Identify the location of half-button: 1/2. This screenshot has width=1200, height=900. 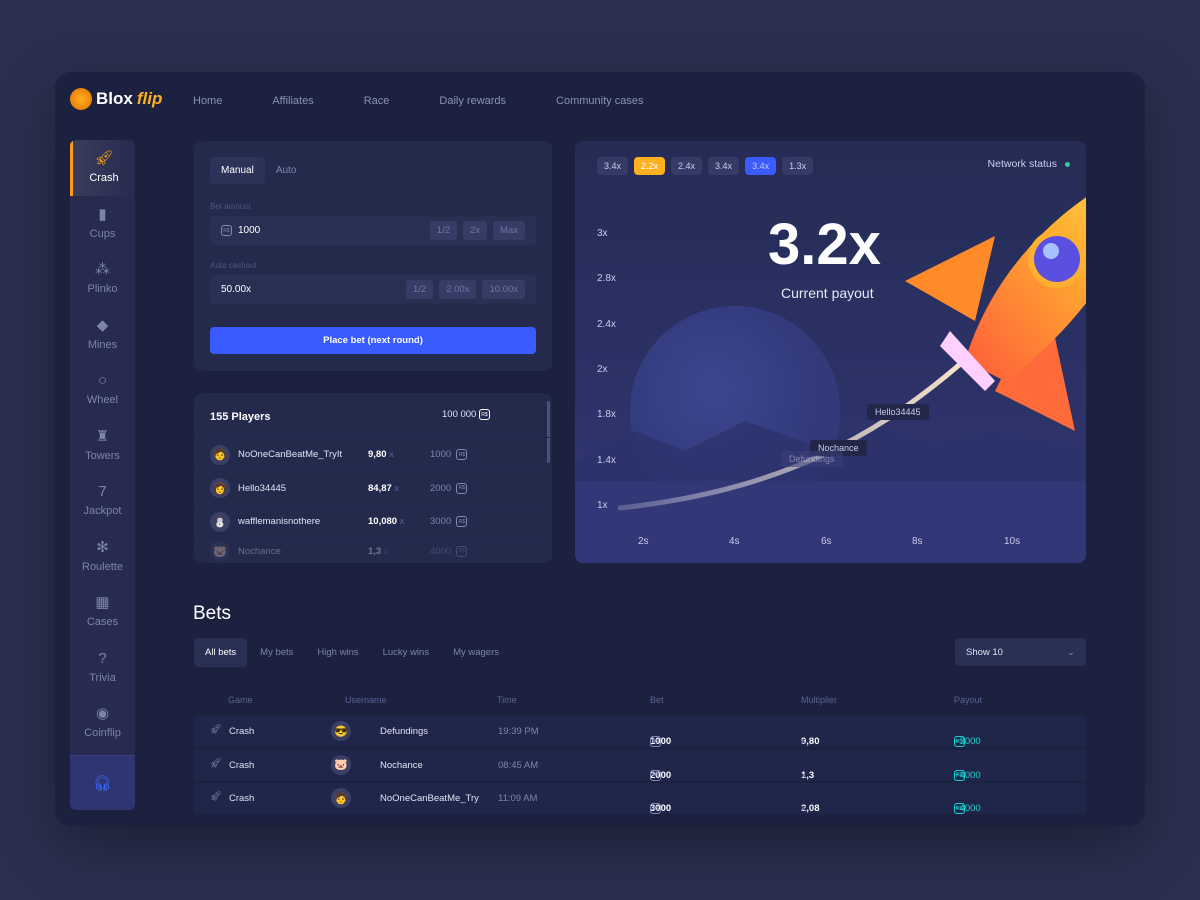
(443, 230).